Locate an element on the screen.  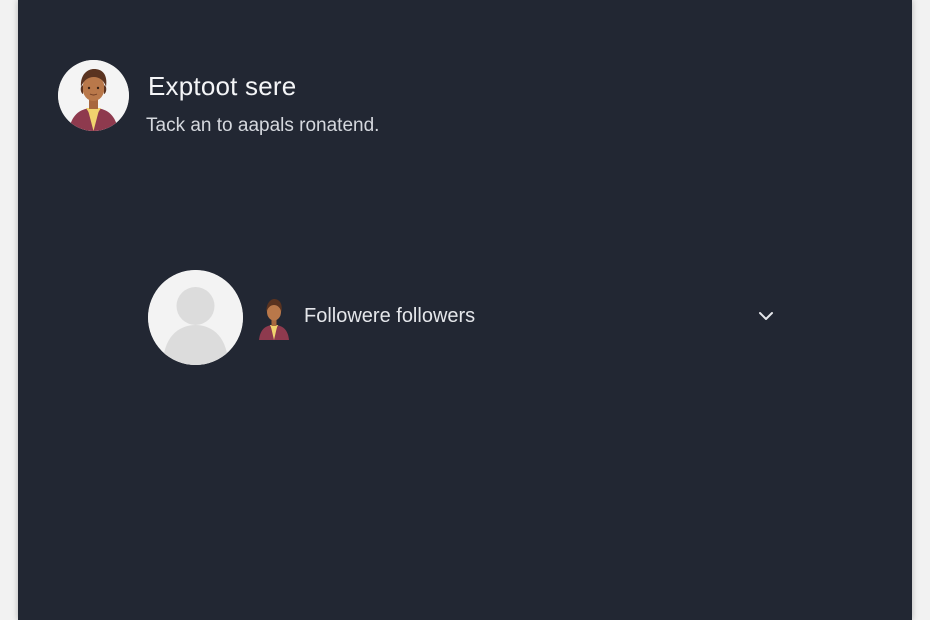
page-subtitle: Tack an to aapals ronatend. is located at coordinates (263, 125).